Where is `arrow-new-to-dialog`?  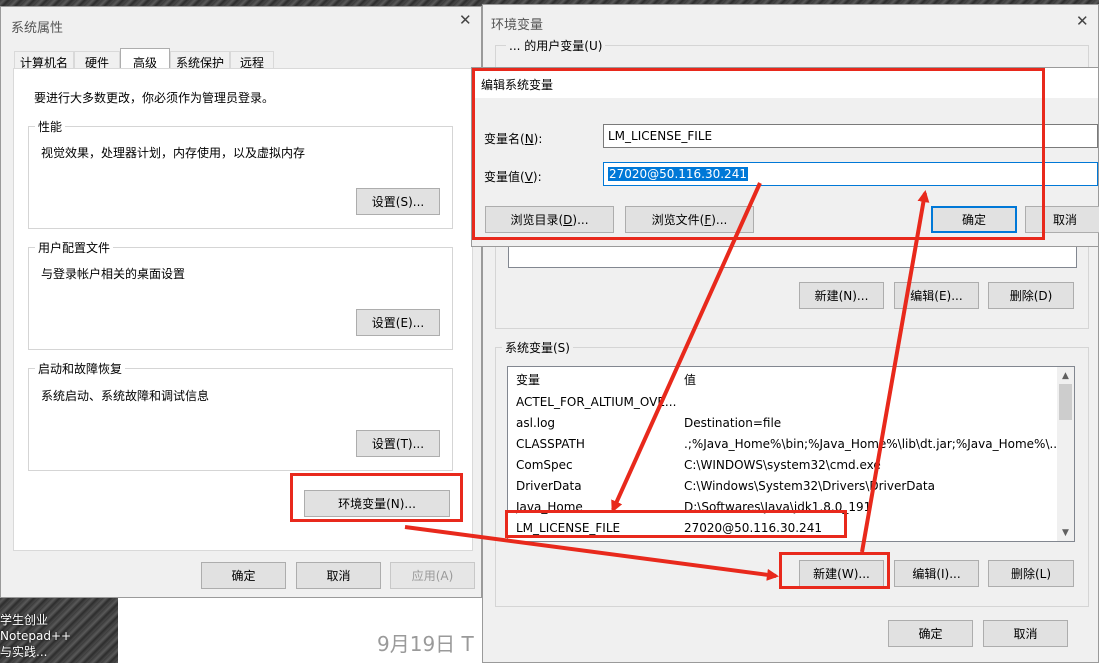 arrow-new-to-dialog is located at coordinates (895, 371).